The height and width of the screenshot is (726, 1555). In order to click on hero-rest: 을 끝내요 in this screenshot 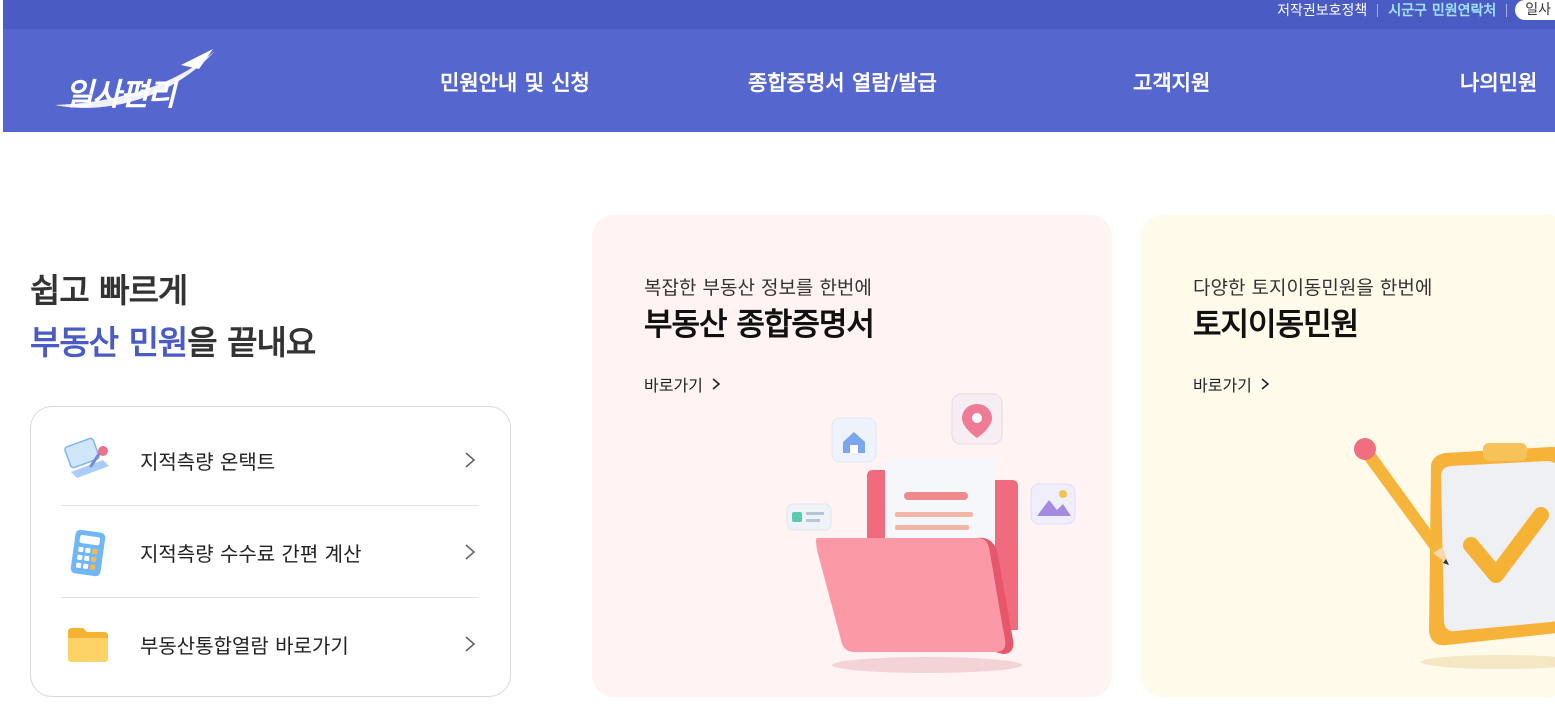, I will do `click(251, 342)`.